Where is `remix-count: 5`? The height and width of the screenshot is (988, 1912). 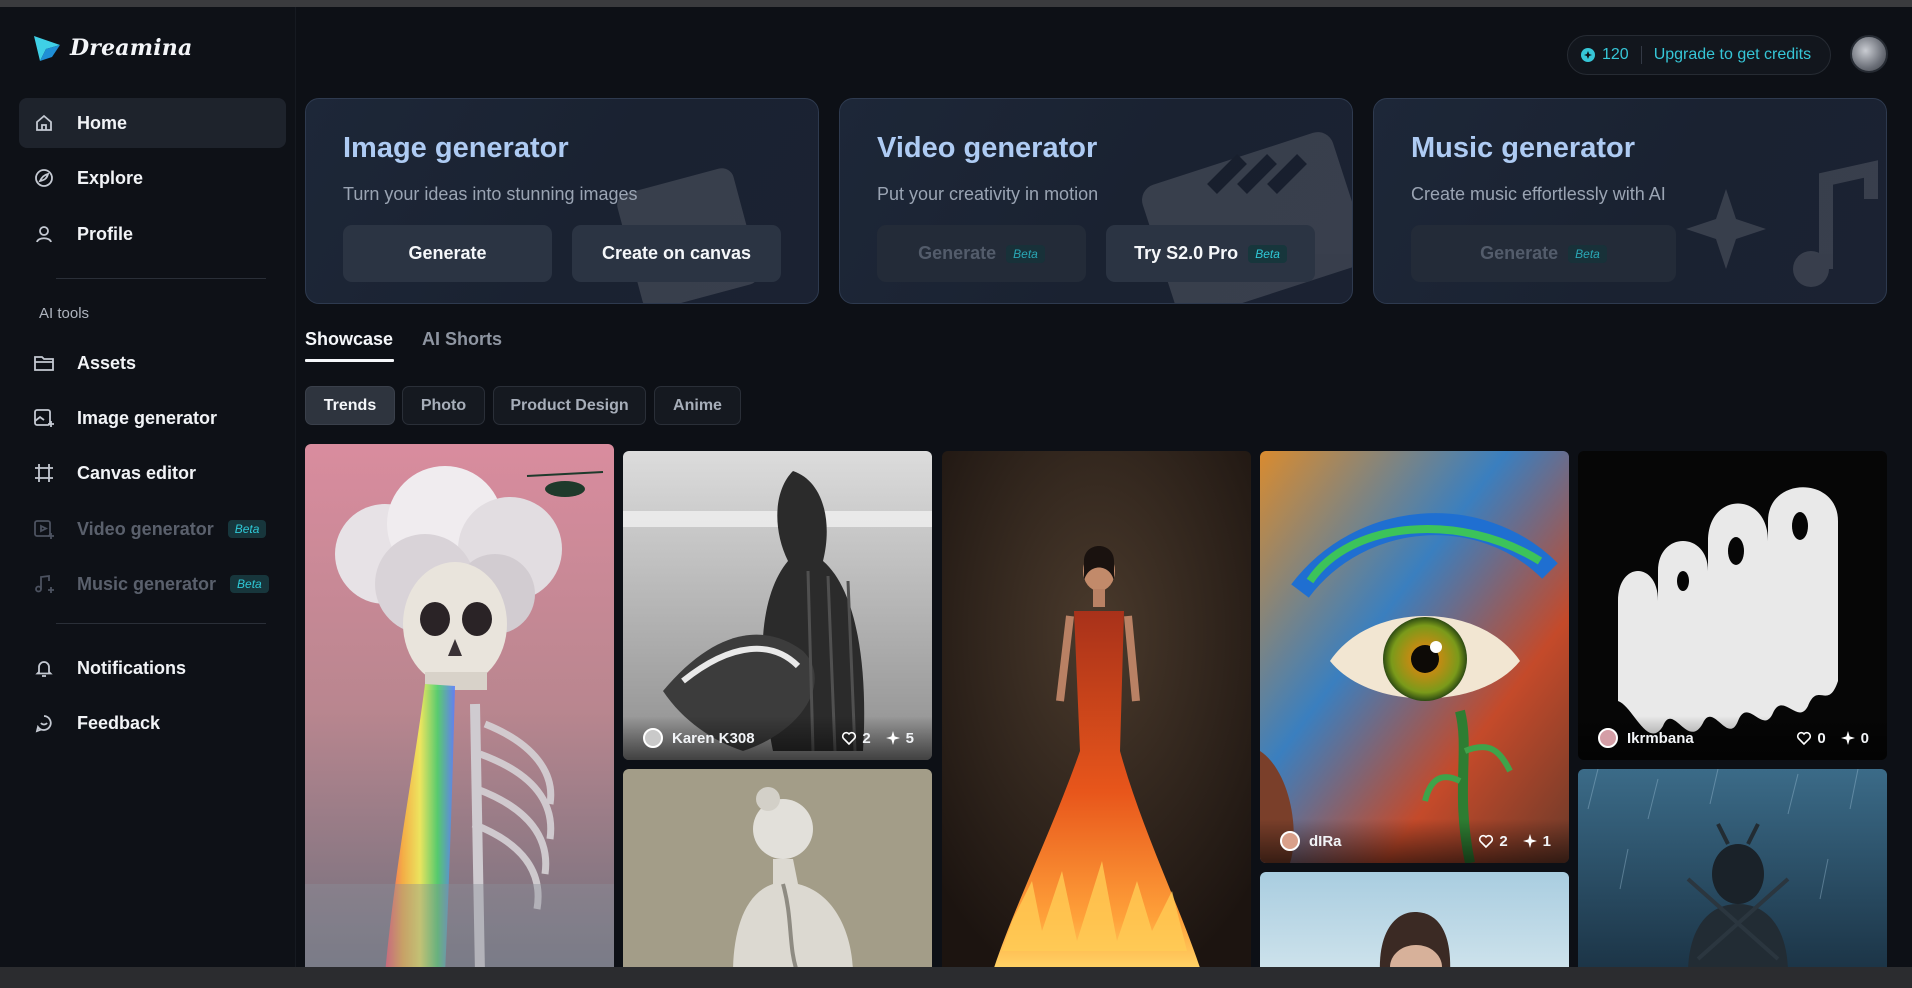 remix-count: 5 is located at coordinates (909, 738).